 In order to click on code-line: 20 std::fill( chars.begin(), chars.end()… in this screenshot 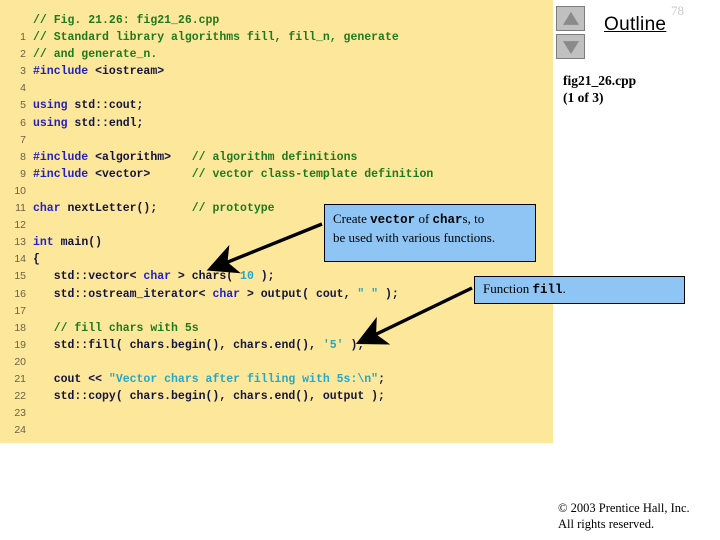, I will do `click(276, 352)`.